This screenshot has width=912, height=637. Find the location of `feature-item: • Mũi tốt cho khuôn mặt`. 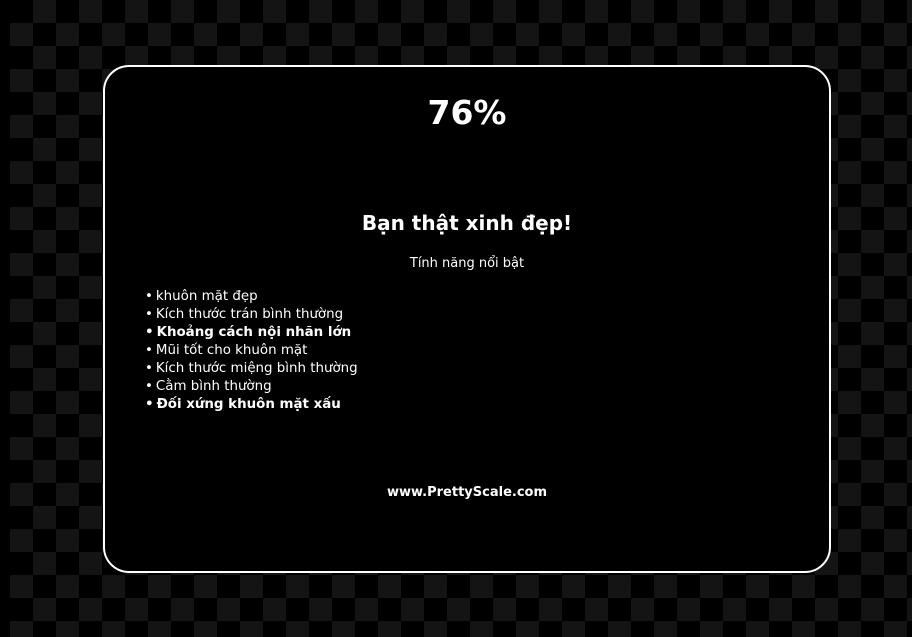

feature-item: • Mũi tốt cho khuôn mặt is located at coordinates (251, 351).